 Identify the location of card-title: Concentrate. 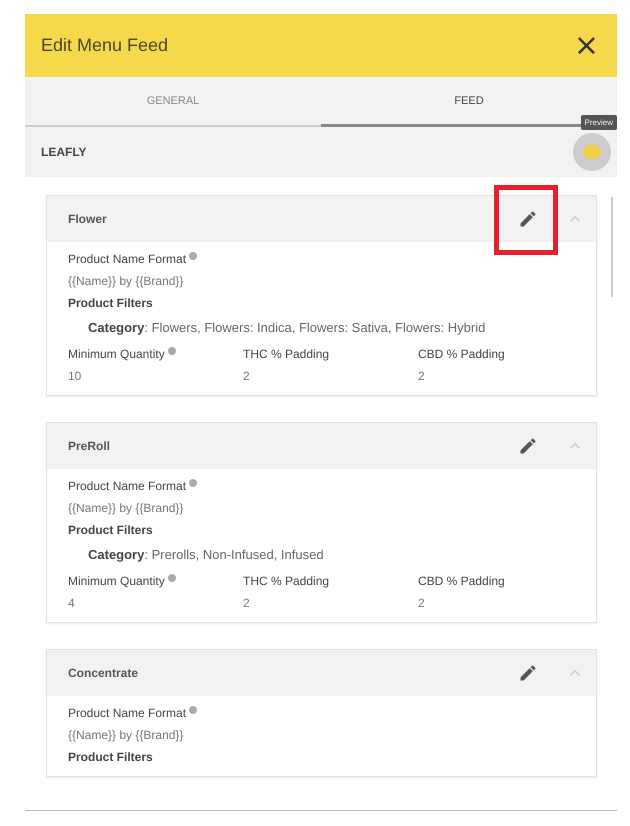
(104, 673).